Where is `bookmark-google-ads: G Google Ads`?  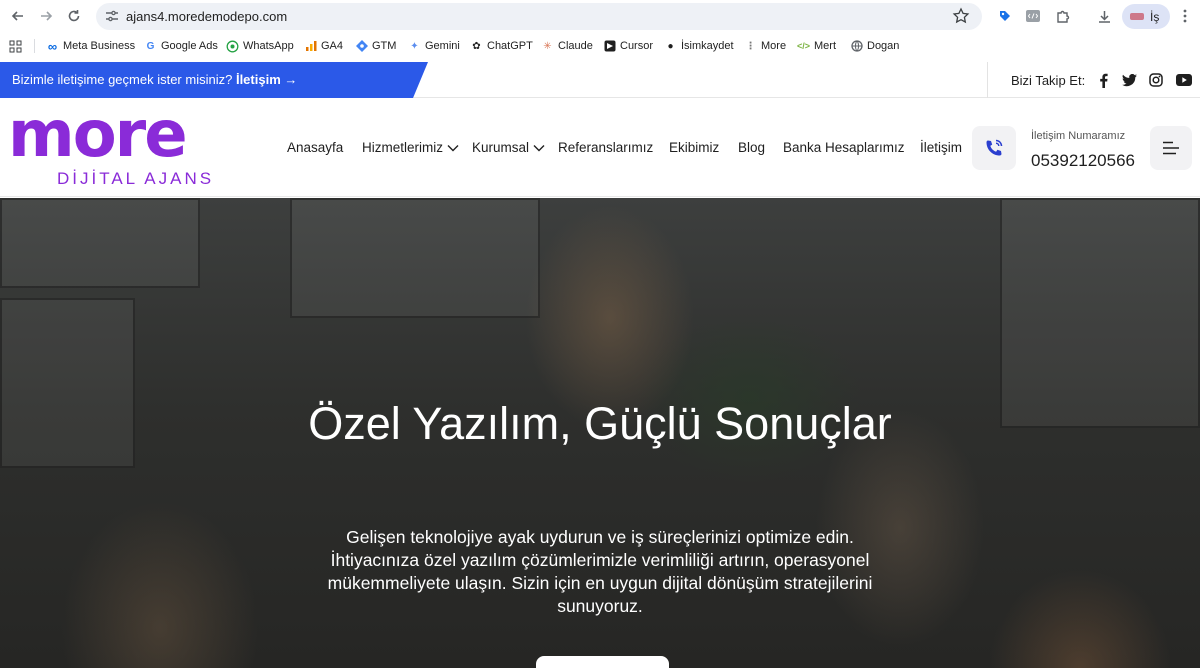 bookmark-google-ads: G Google Ads is located at coordinates (181, 46).